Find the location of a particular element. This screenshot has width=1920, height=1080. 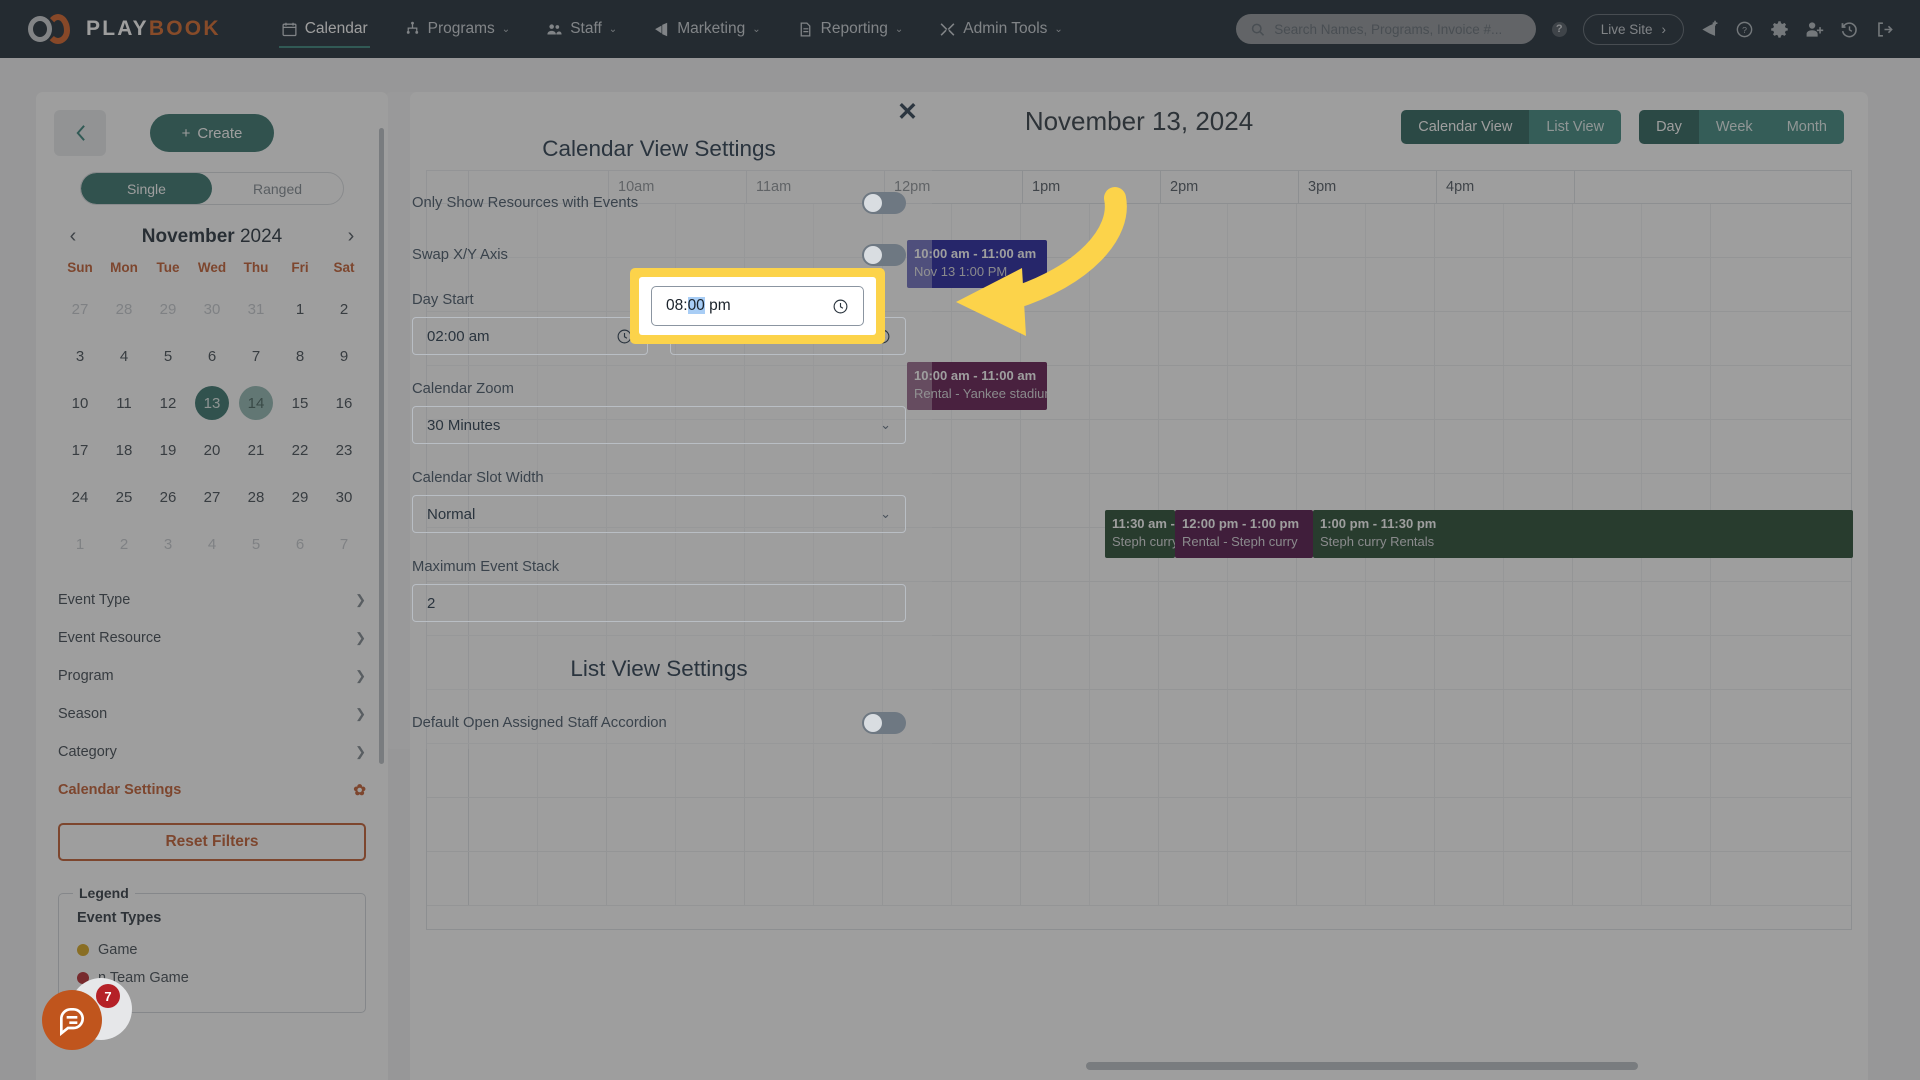

calendar-zoom-label: Calendar Zoom is located at coordinates (463, 389).